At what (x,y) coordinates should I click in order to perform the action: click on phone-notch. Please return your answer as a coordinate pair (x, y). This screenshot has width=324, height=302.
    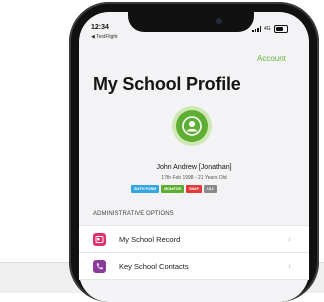
    Looking at the image, I should click on (191, 22).